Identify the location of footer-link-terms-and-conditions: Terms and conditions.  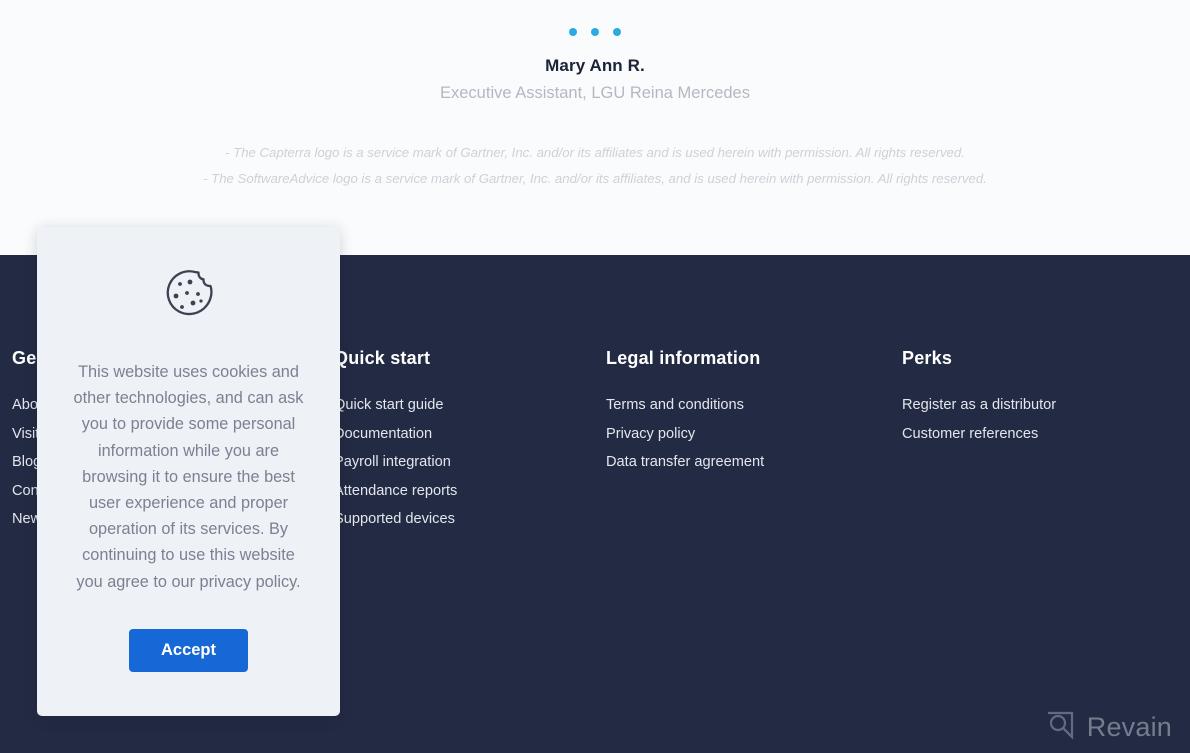
(748, 405).